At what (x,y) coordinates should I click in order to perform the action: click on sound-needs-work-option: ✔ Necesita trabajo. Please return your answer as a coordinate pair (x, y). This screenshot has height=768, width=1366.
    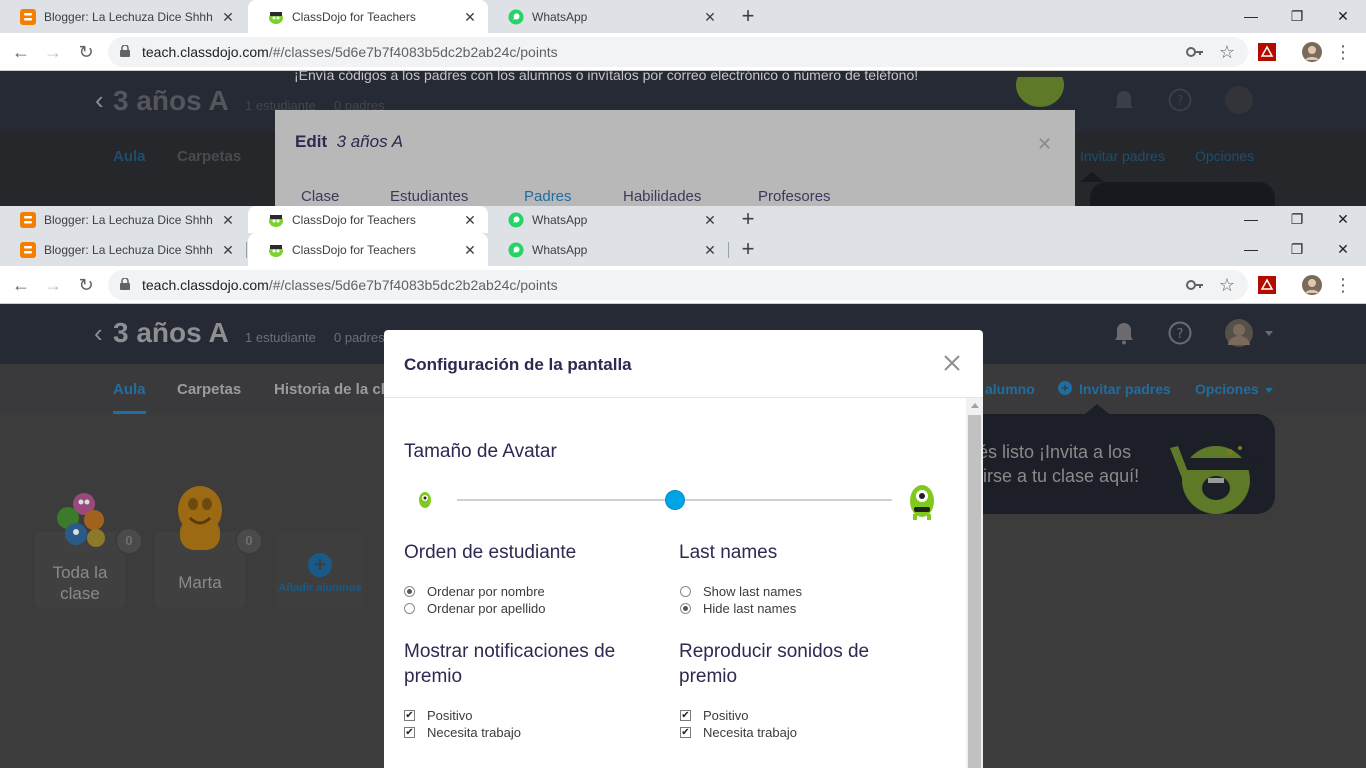
    Looking at the image, I should click on (738, 732).